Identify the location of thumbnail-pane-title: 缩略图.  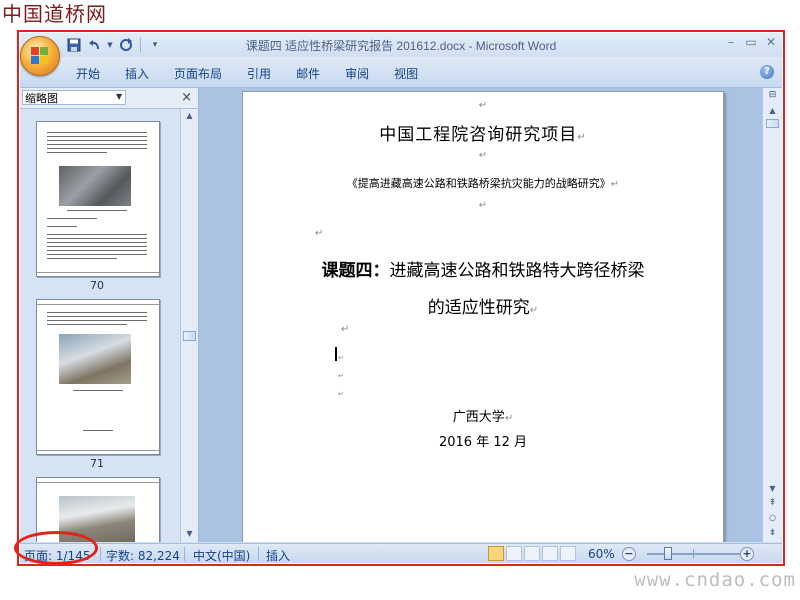
(41, 98).